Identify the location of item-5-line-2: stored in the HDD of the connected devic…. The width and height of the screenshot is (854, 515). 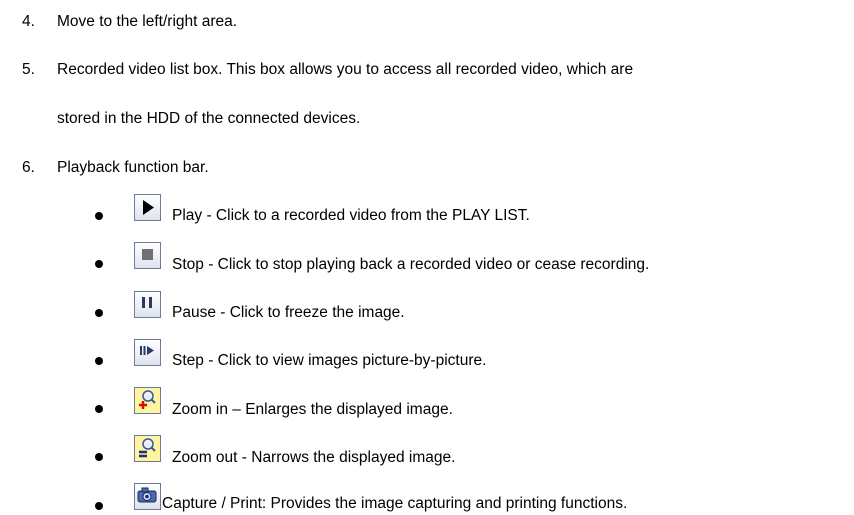
(209, 118).